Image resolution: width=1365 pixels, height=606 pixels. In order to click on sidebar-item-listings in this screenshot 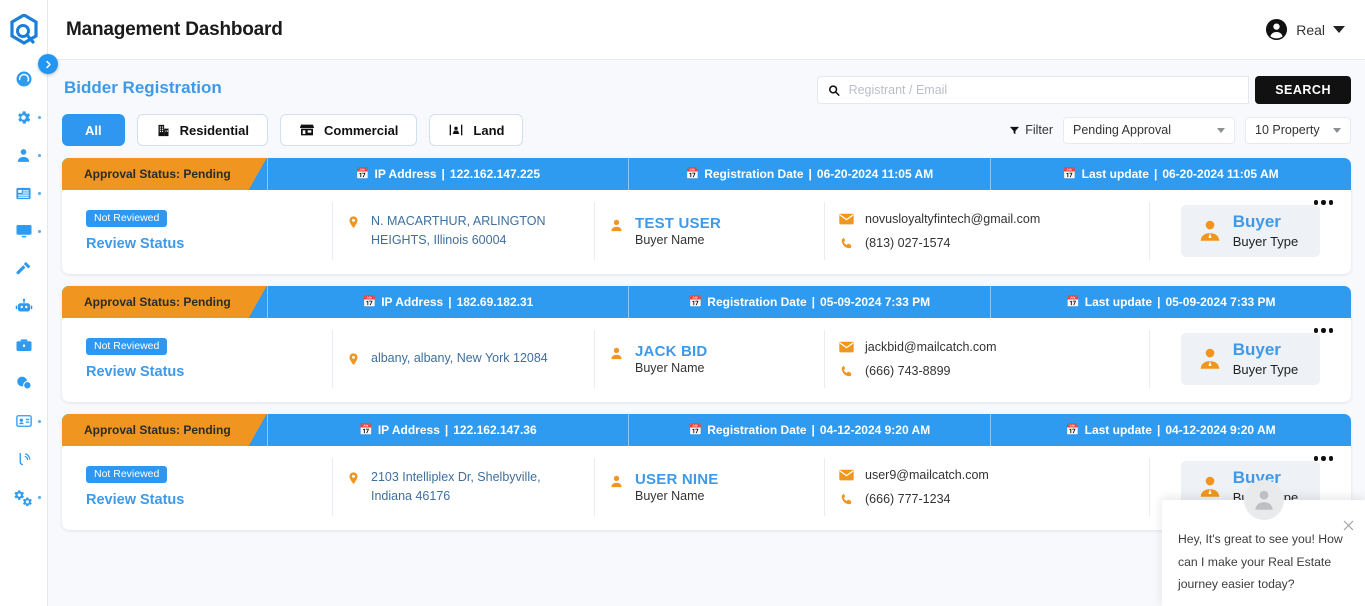, I will do `click(24, 193)`.